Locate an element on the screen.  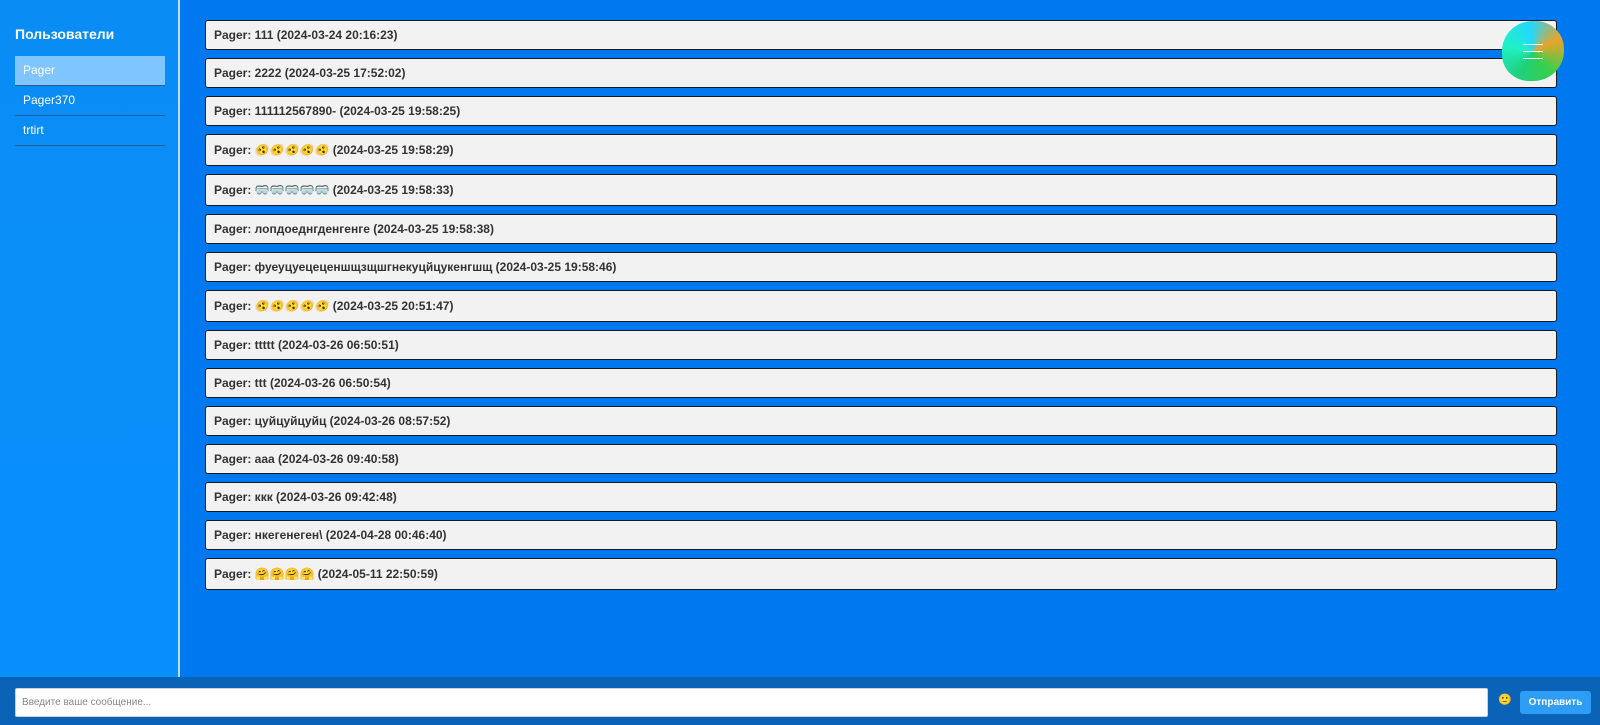
message-item: Pager: 🤗🤗🤗🤗 (2024-05-11 22:50:59) is located at coordinates (881, 574).